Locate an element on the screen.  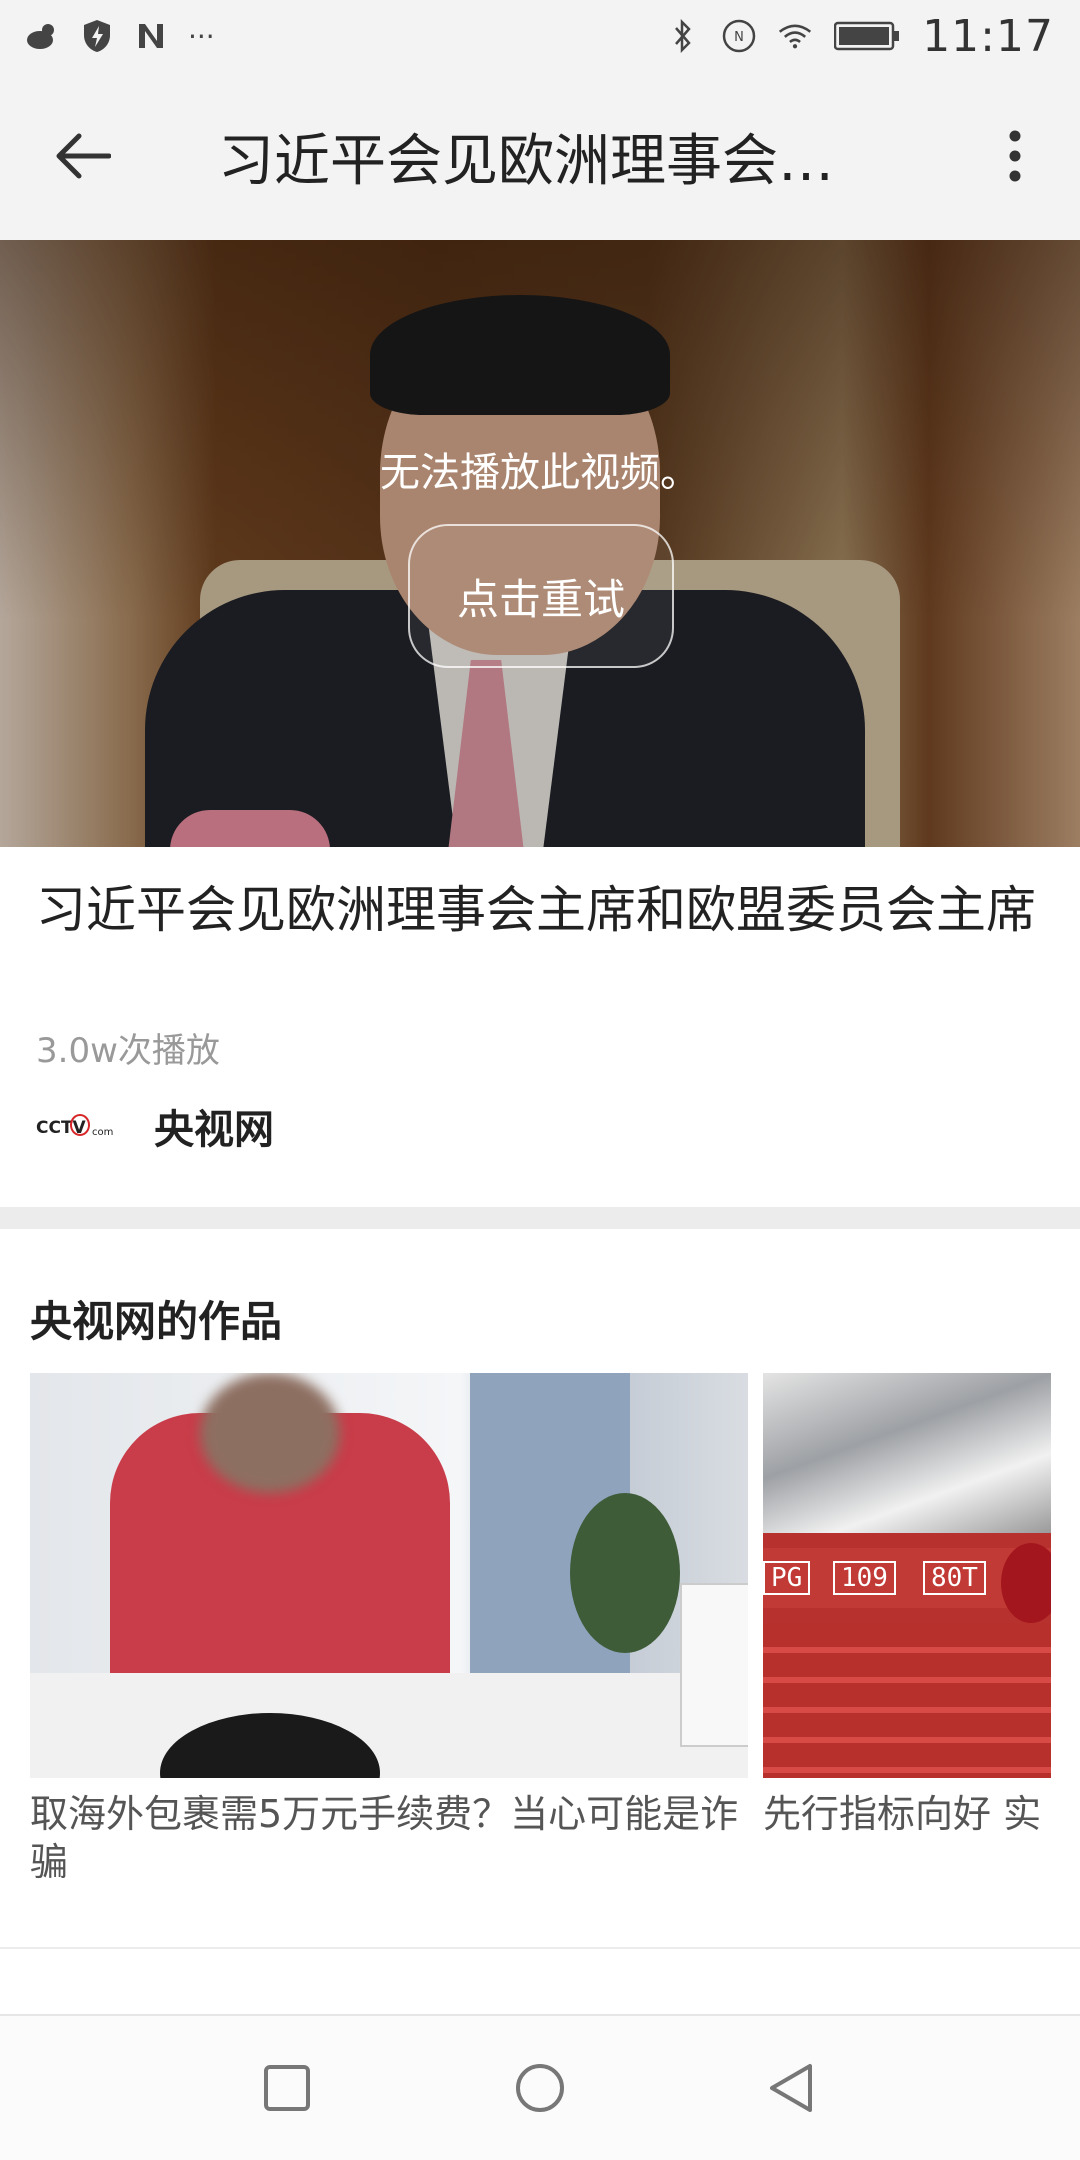
status-bar: ··· N 11:17 is located at coordinates (540, 36).